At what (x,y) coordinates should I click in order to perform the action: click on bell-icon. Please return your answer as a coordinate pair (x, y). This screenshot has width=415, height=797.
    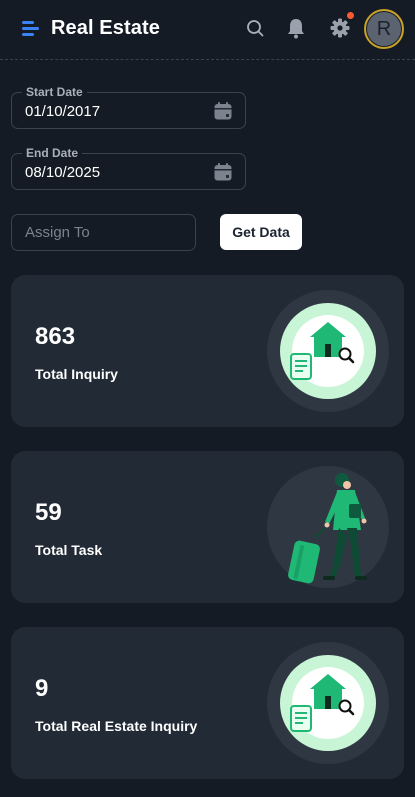
    Looking at the image, I should click on (296, 28).